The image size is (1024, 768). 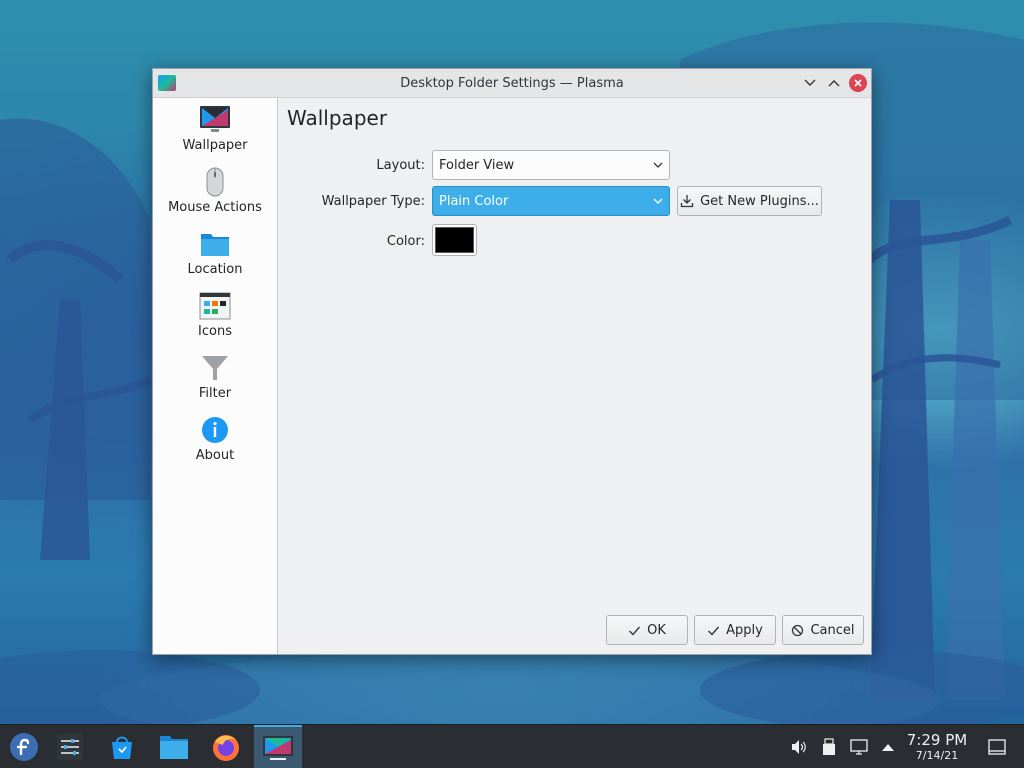 I want to click on maximize-button, so click(x=834, y=83).